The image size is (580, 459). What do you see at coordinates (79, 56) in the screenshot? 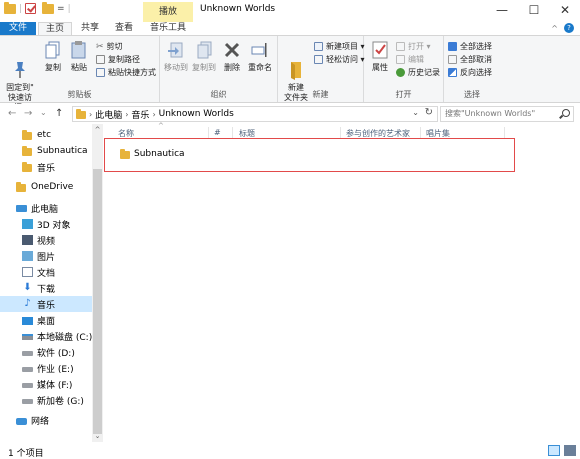
I see `paste-button: 粘贴` at bounding box center [79, 56].